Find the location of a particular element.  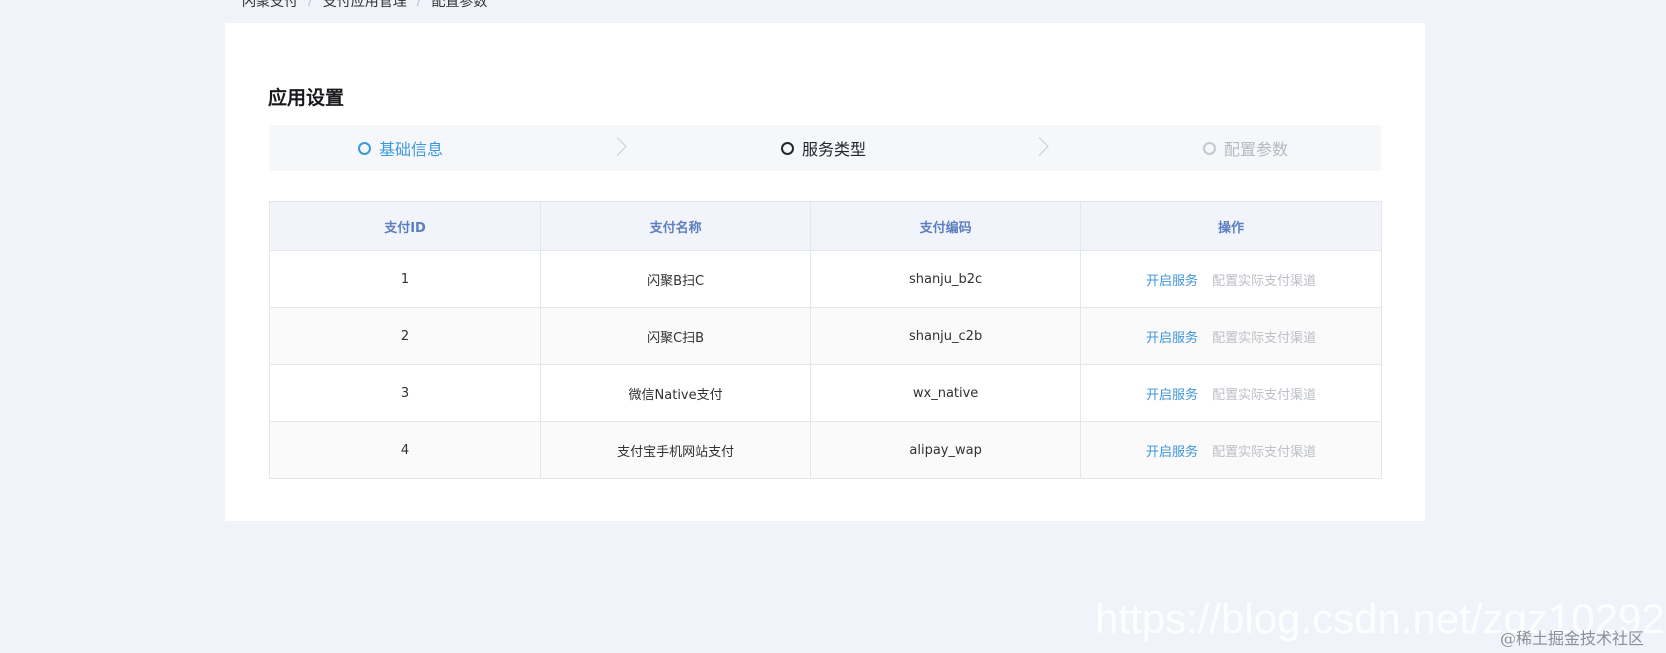

steps-bar: 基础信息 服务类型 配置参数 is located at coordinates (825, 148).